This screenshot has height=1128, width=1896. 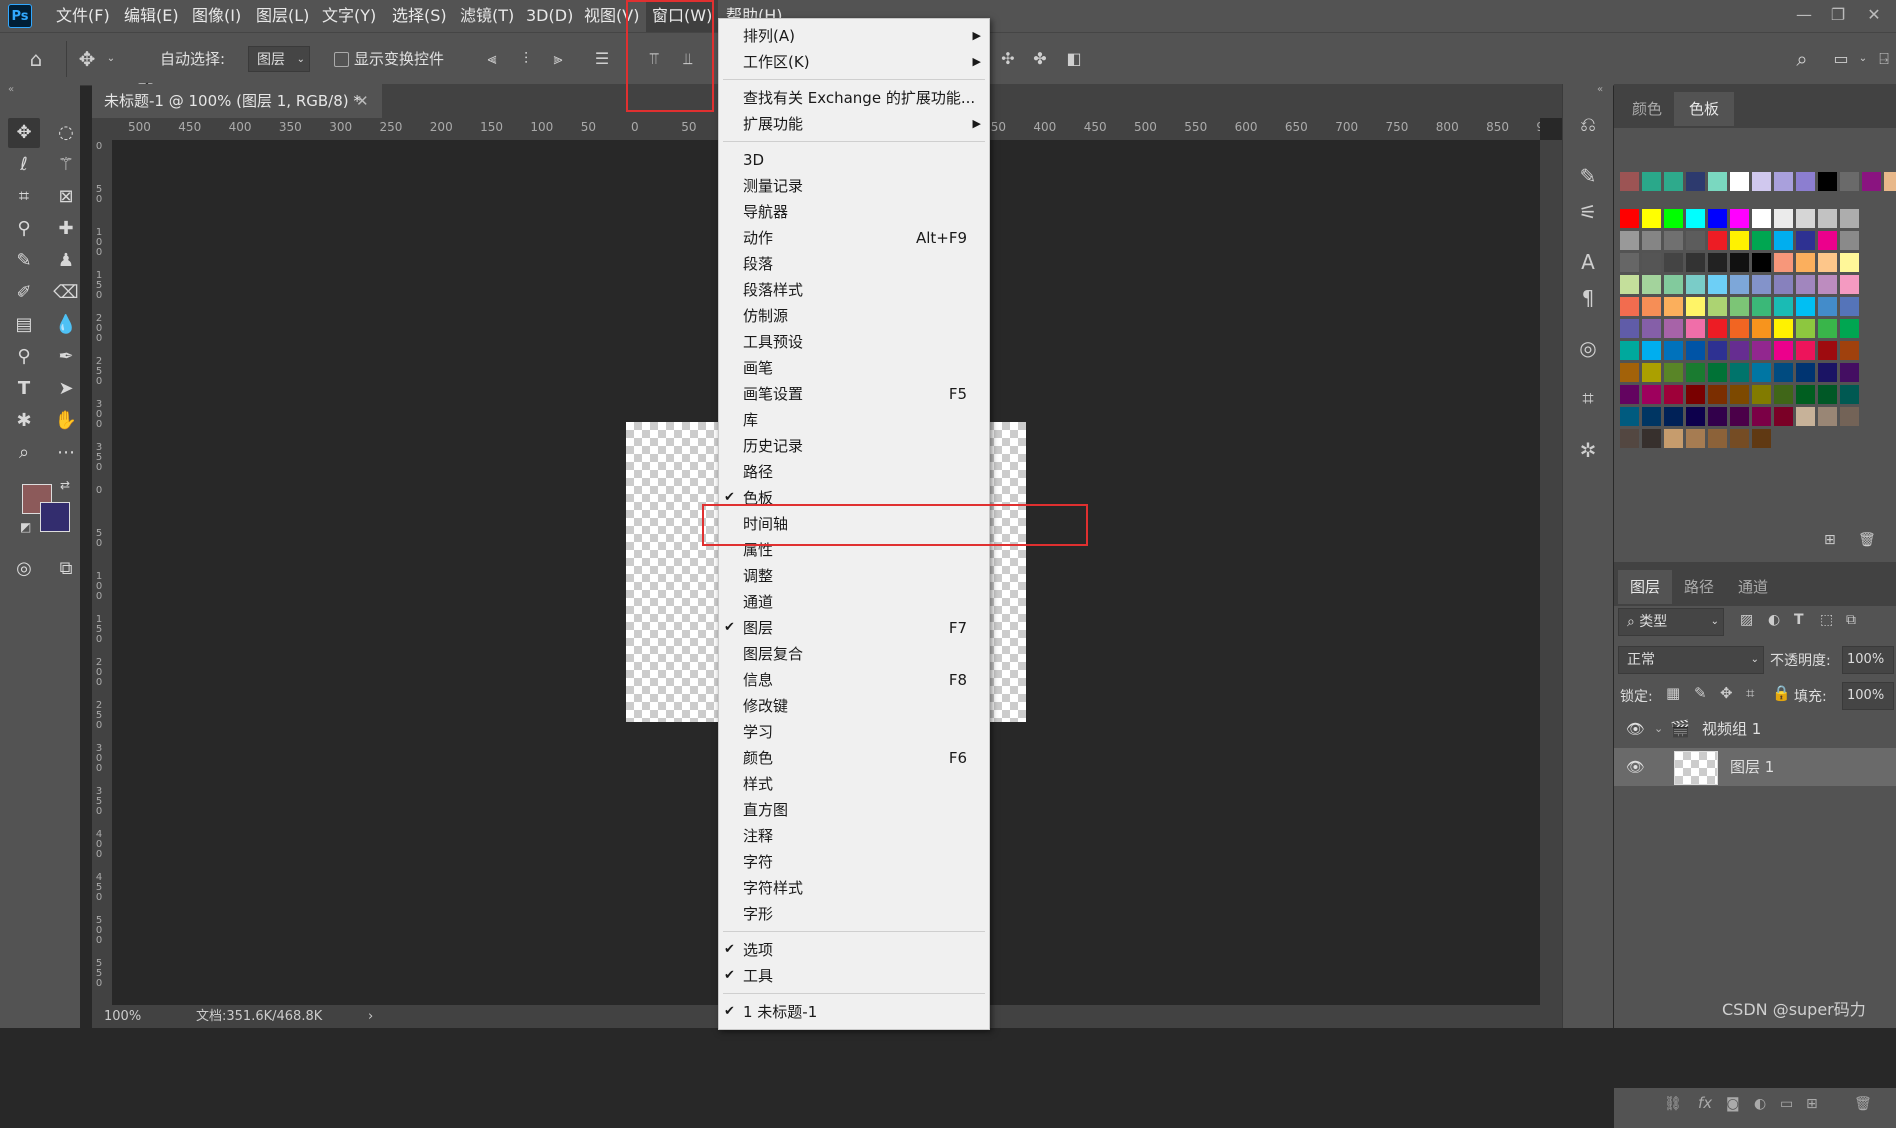 What do you see at coordinates (487, 16) in the screenshot?
I see `menu-filter: 滤镜(T)` at bounding box center [487, 16].